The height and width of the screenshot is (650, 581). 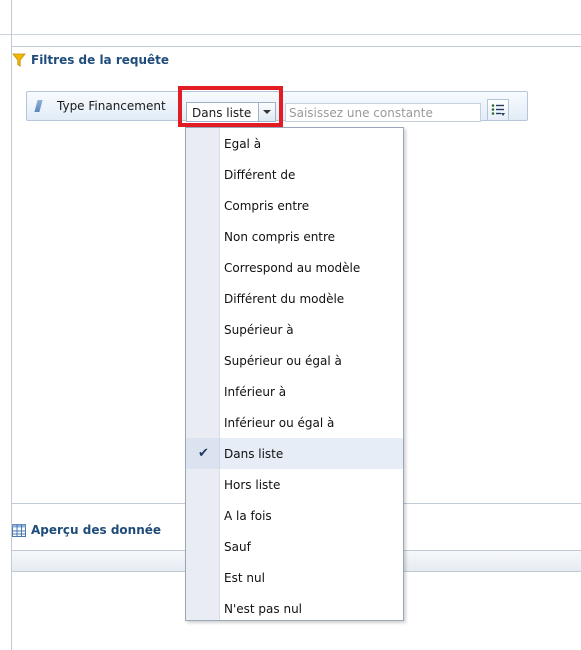 What do you see at coordinates (283, 360) in the screenshot?
I see `menu-item-label: Supérieur ou égal à` at bounding box center [283, 360].